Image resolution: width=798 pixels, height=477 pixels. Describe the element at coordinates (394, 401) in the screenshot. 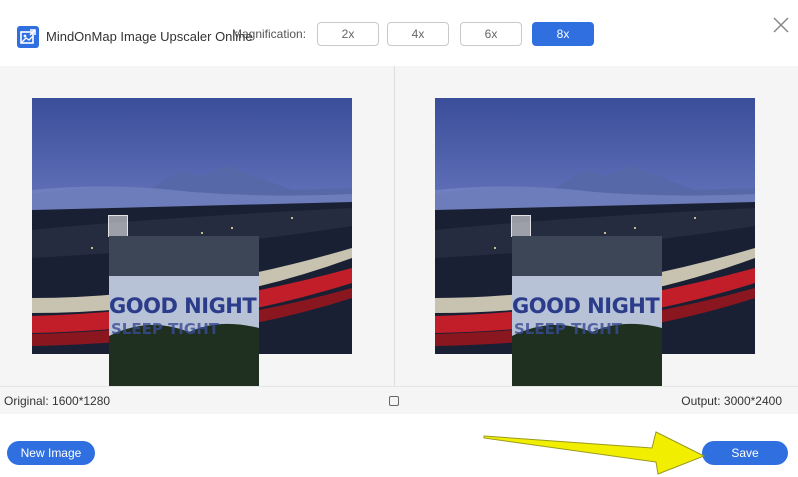

I see `compare-icon` at that location.